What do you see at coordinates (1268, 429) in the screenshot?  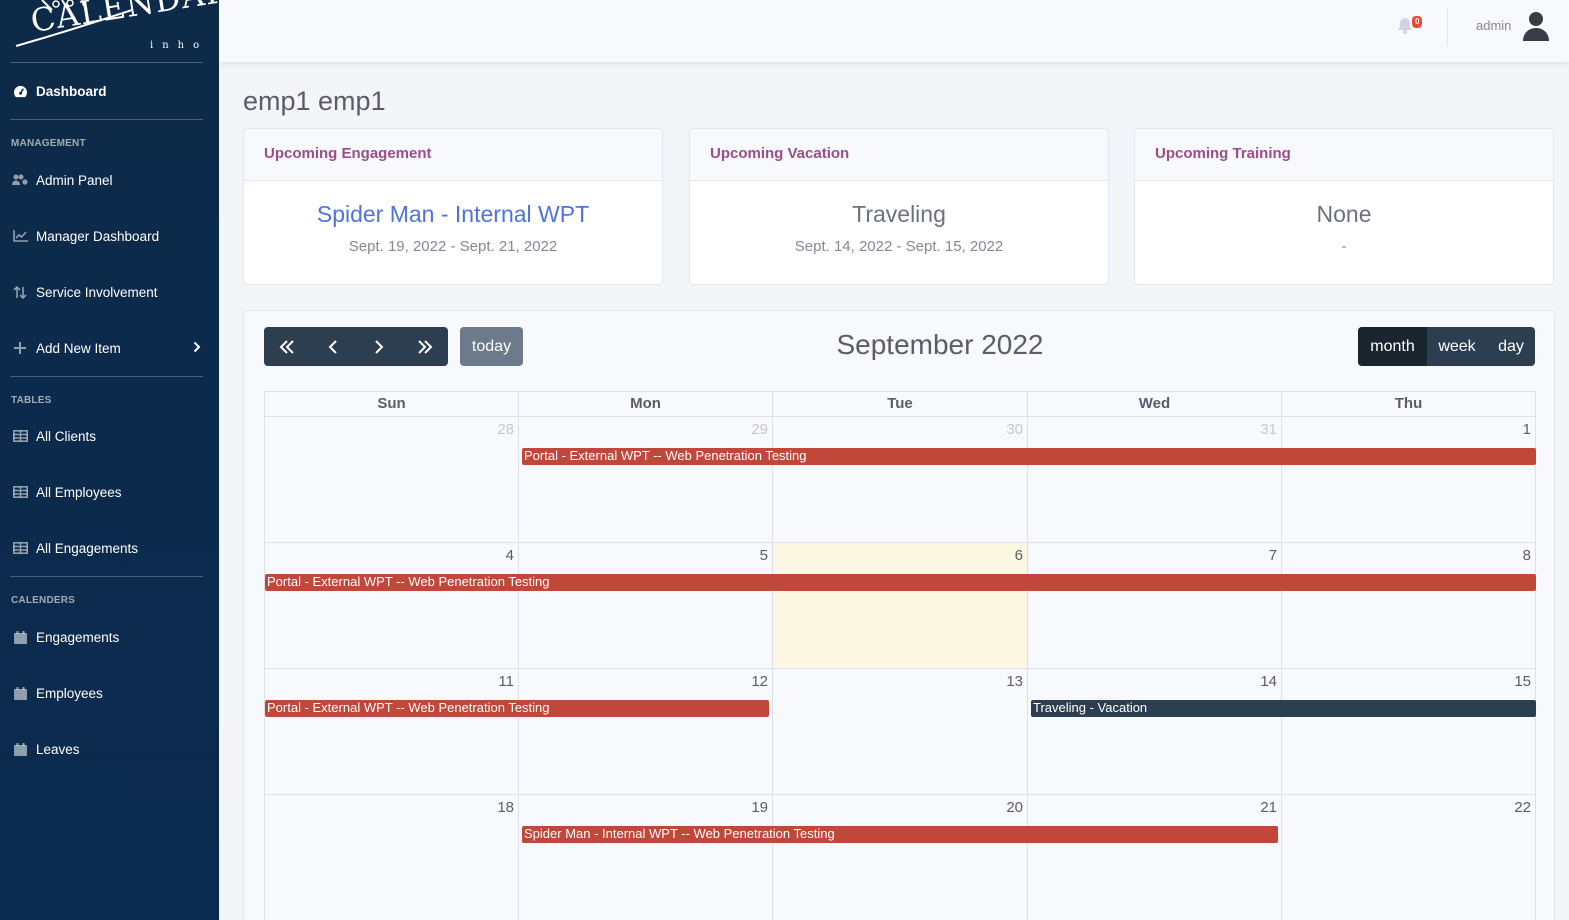 I see `day-number: 31` at bounding box center [1268, 429].